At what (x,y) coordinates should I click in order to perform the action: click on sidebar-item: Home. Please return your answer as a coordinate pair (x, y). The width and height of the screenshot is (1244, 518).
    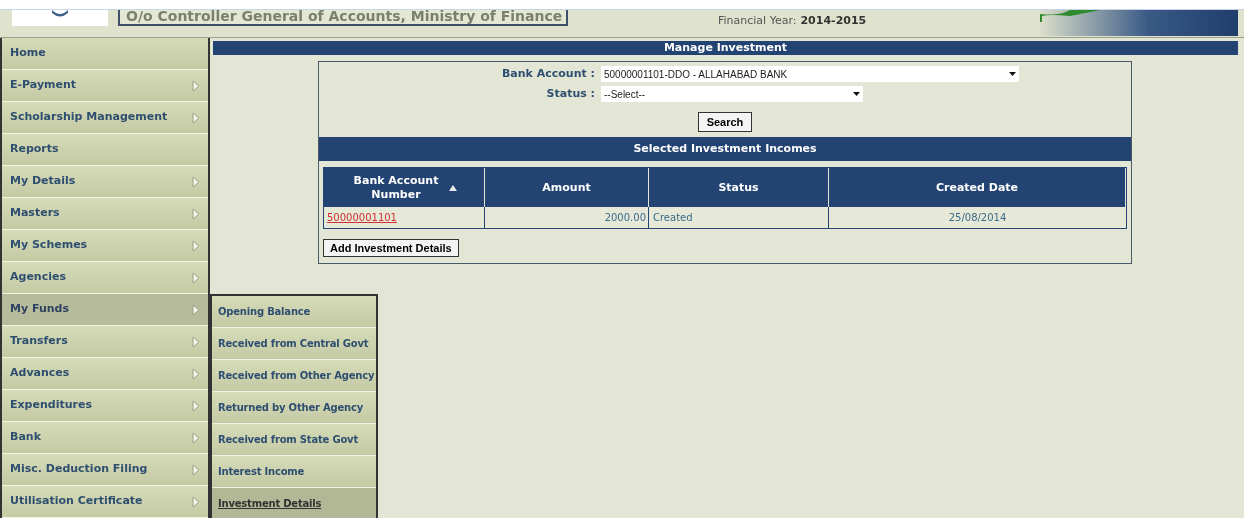
    Looking at the image, I should click on (105, 54).